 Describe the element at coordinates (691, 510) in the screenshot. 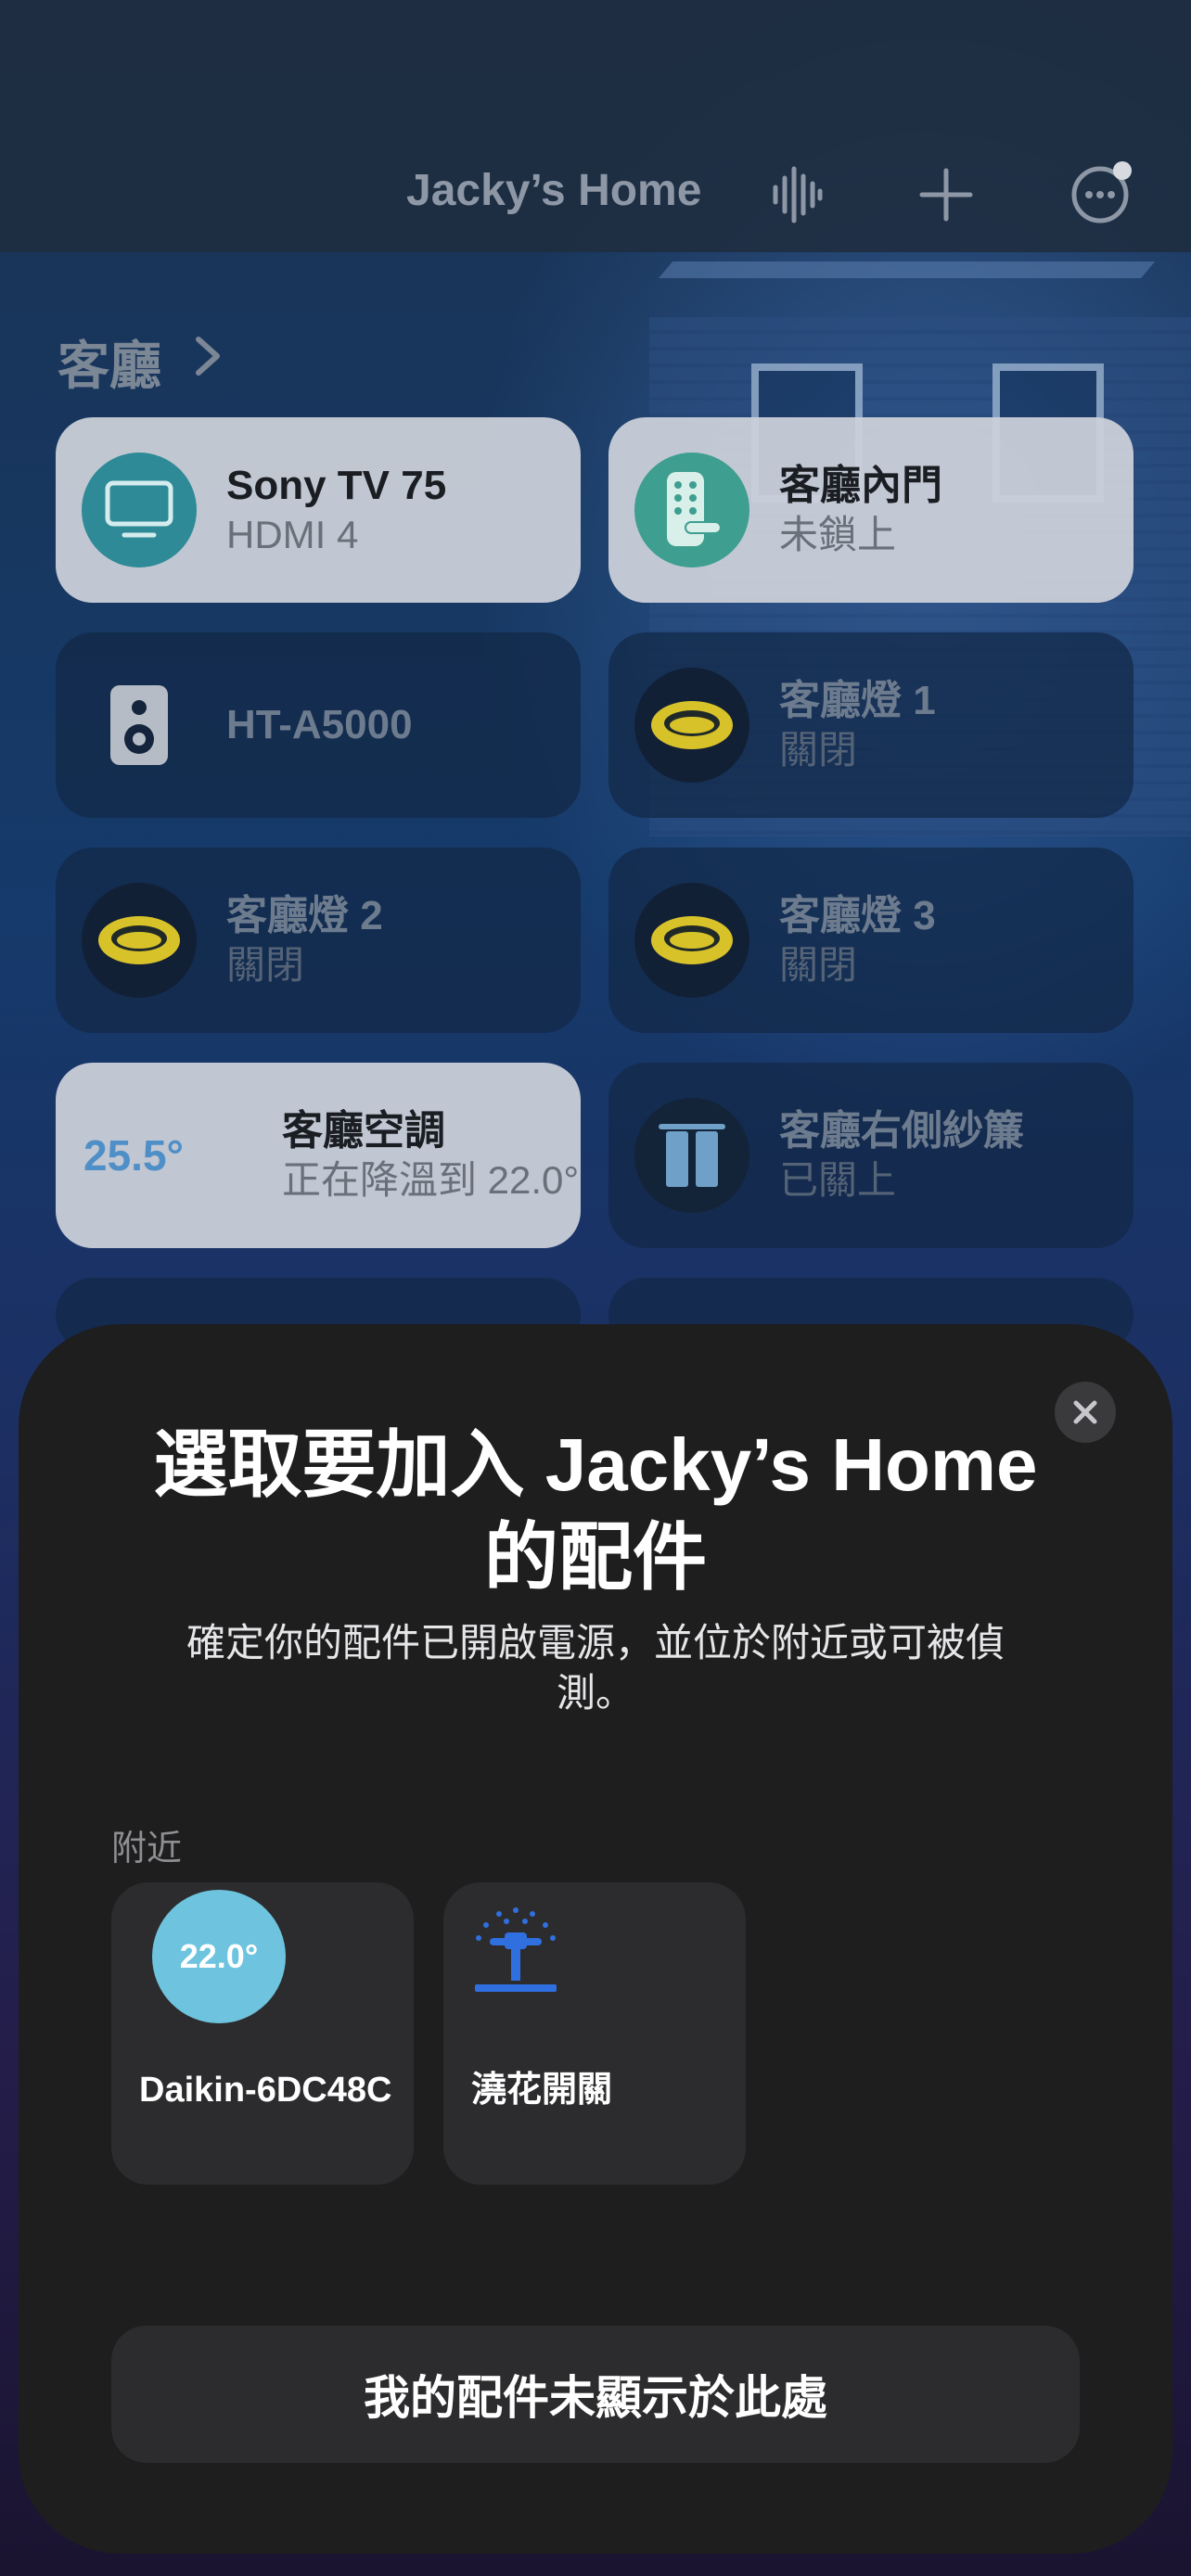

I see `lock-icon` at that location.